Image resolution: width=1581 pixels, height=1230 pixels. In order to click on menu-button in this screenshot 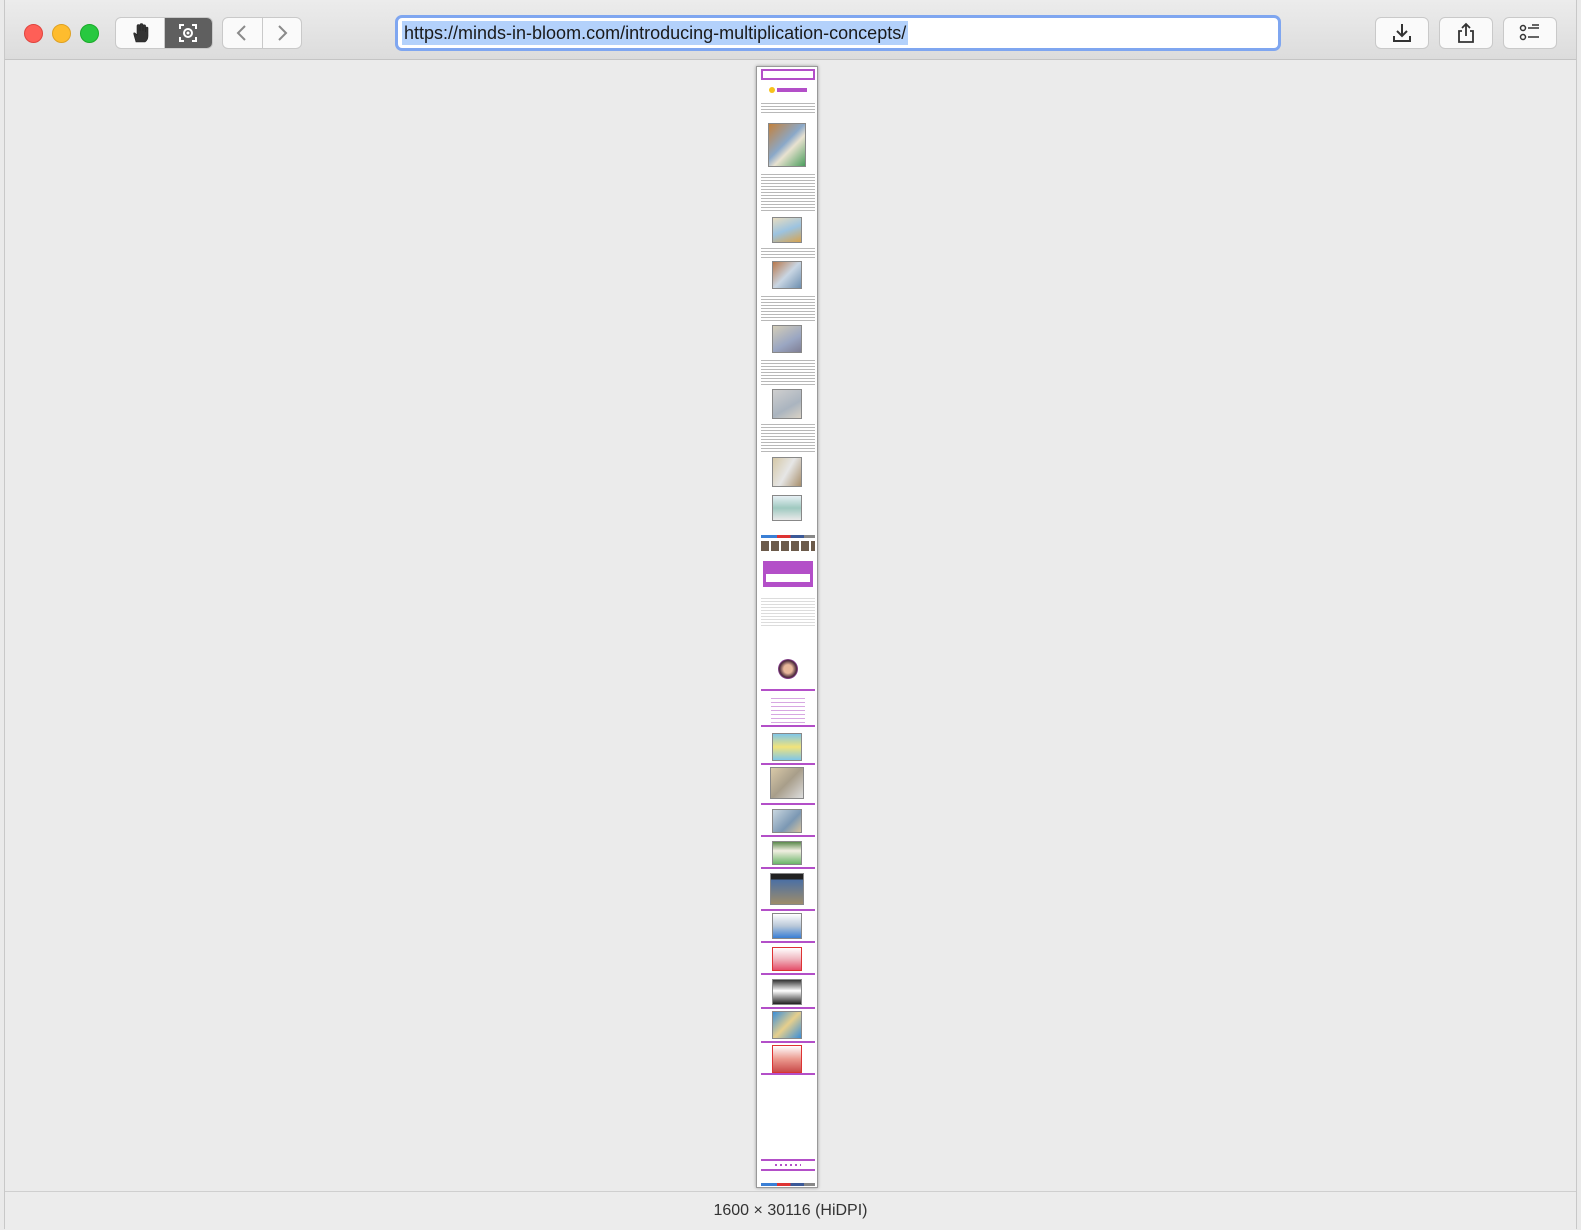, I will do `click(1530, 33)`.